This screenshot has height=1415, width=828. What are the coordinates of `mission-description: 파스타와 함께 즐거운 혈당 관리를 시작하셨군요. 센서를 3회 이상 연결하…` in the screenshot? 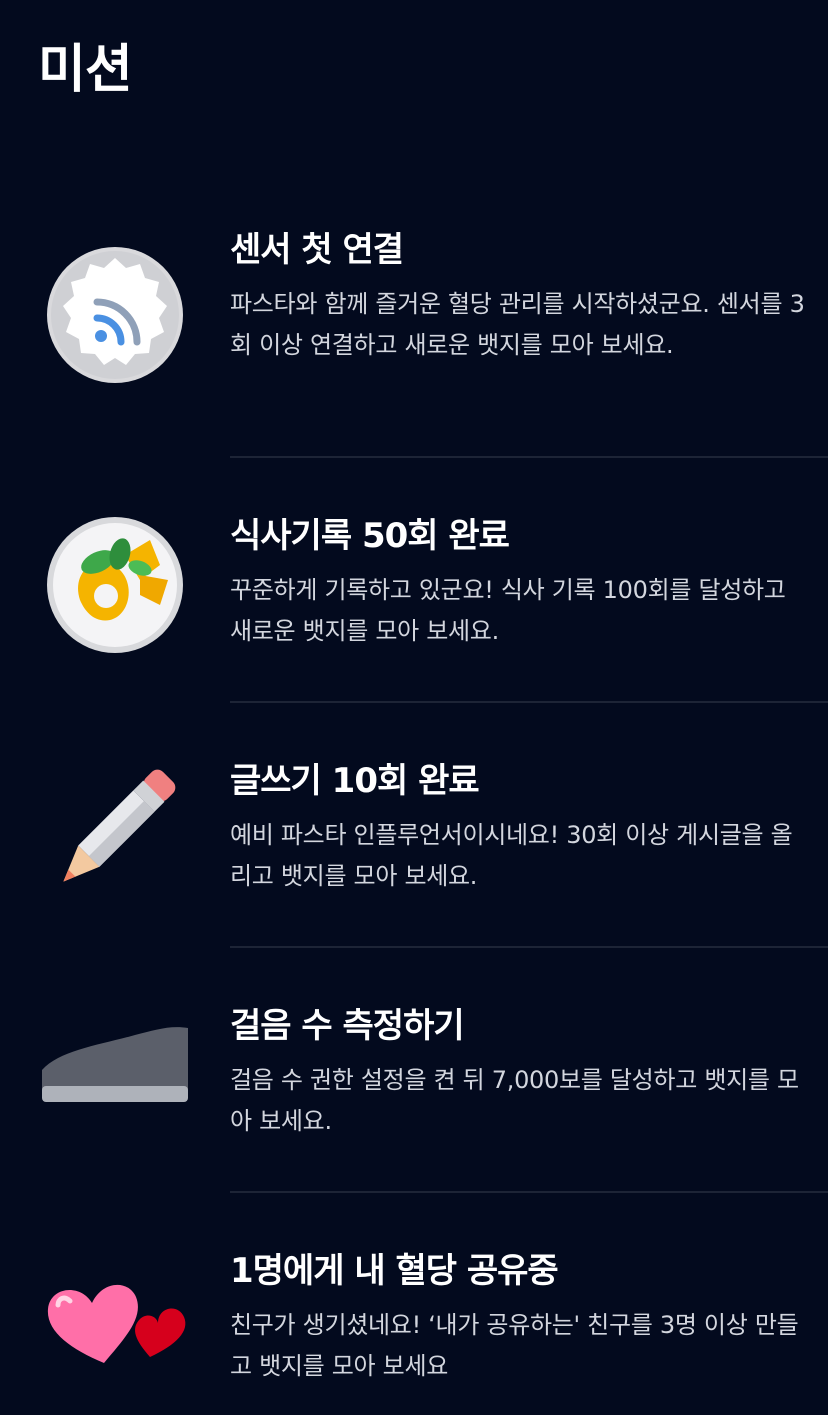 It's located at (517, 324).